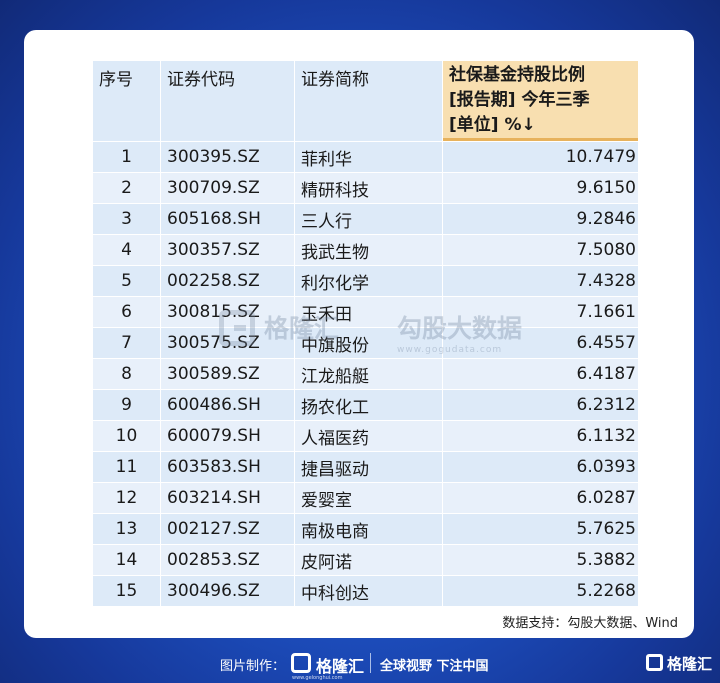 This screenshot has height=683, width=720. I want to click on row-code: 002127.SZ, so click(227, 529).